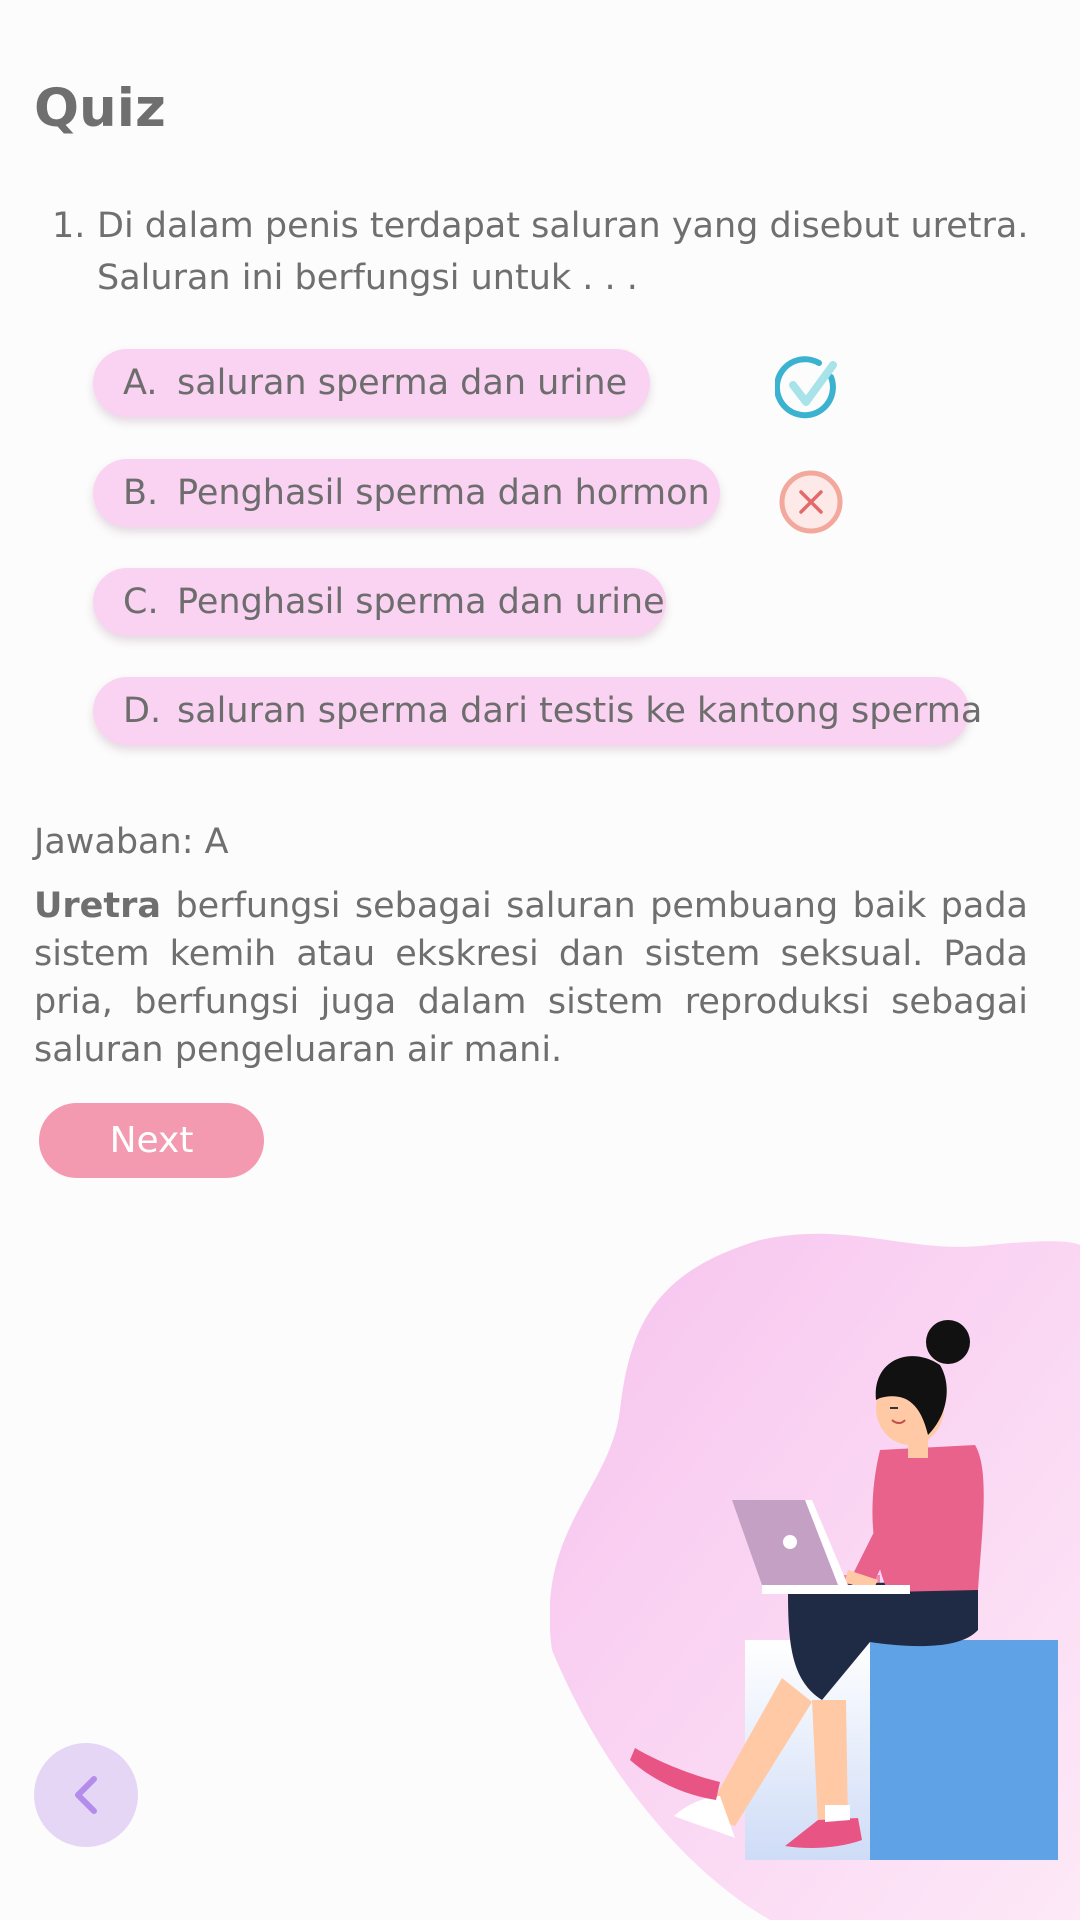  What do you see at coordinates (402, 383) in the screenshot?
I see `option-text: saluran sperma dan urine` at bounding box center [402, 383].